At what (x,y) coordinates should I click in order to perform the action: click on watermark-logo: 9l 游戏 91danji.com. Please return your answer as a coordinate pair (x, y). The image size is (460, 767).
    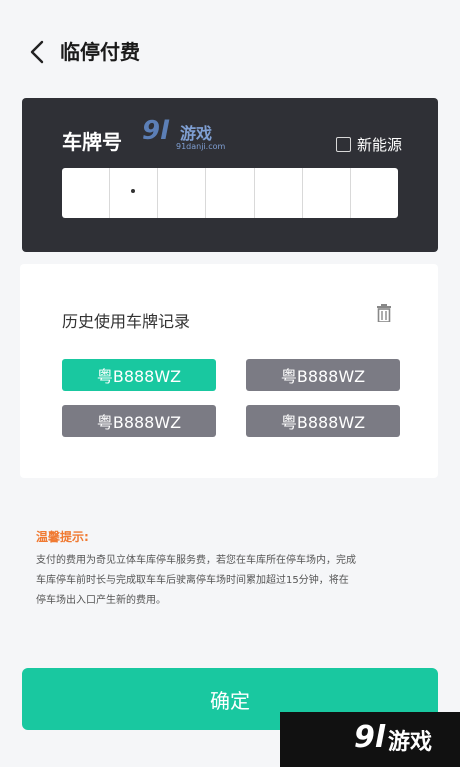
    Looking at the image, I should click on (184, 133).